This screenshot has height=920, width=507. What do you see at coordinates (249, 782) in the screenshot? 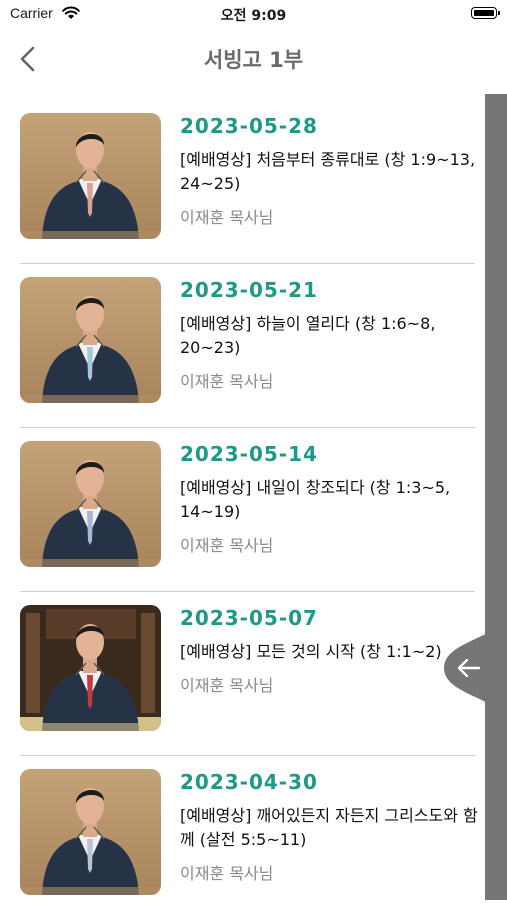
I see `sermon-date: 2023-04-30` at bounding box center [249, 782].